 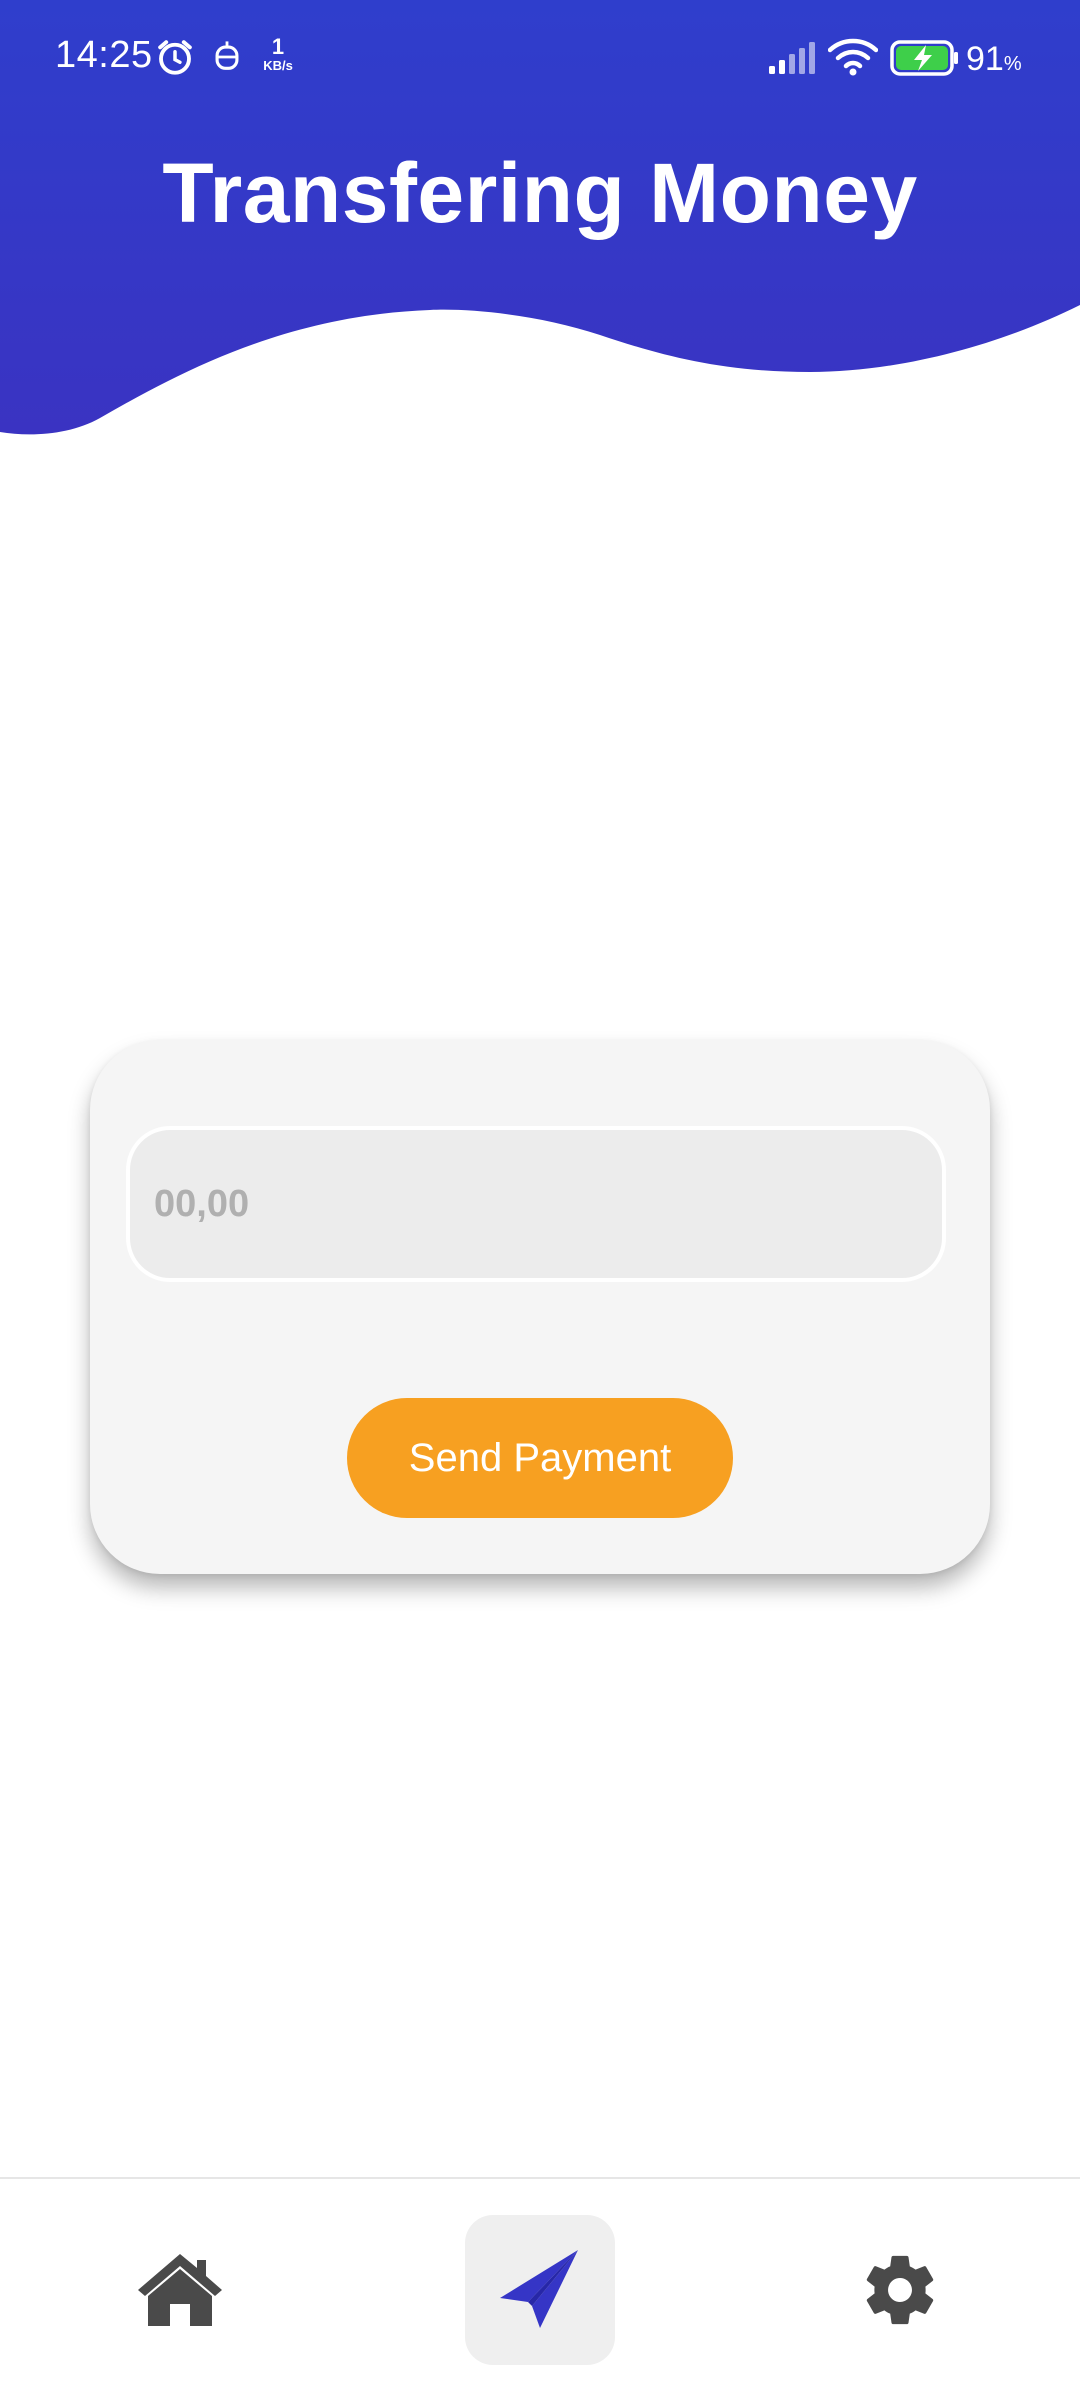 I want to click on battery-charging-icon, so click(x=924, y=58).